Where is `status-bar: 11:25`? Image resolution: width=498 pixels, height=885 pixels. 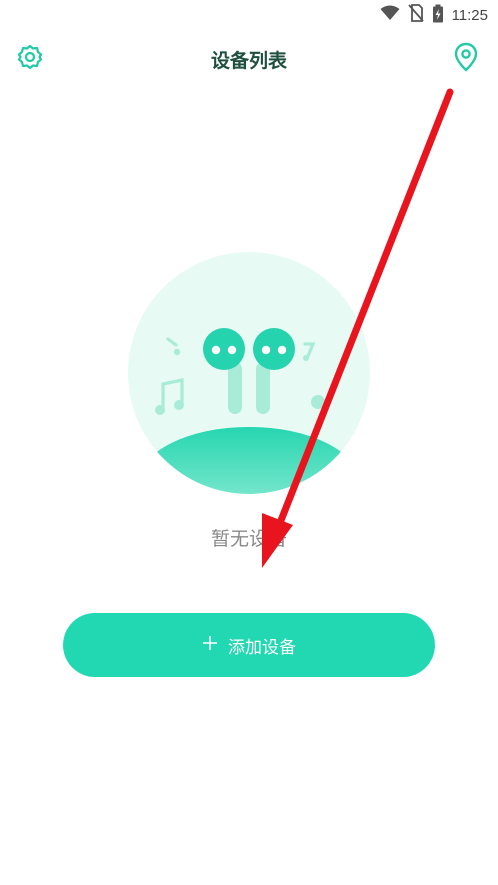 status-bar: 11:25 is located at coordinates (249, 15).